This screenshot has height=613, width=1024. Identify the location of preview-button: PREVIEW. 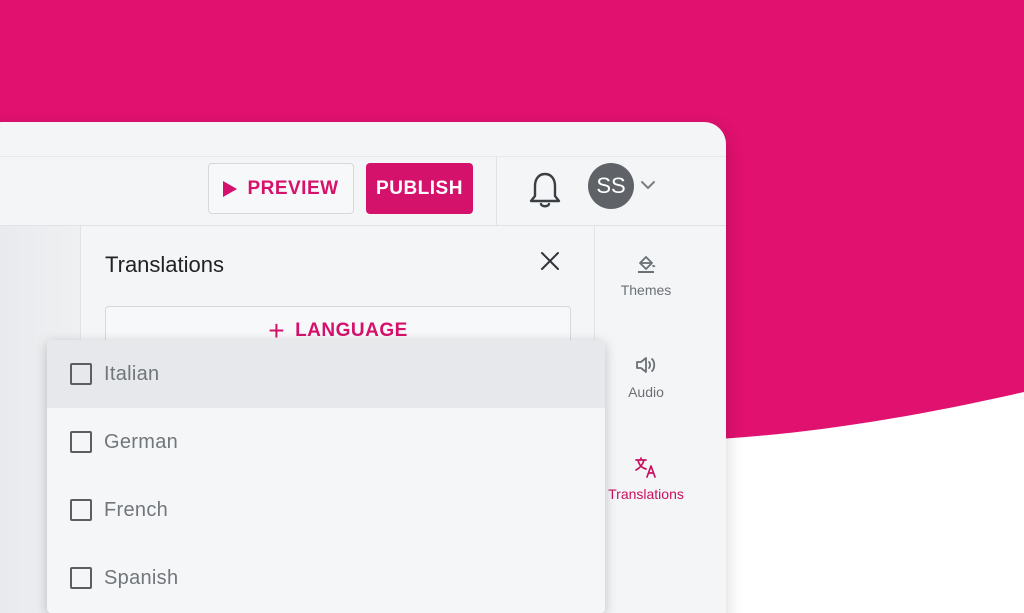
(281, 188).